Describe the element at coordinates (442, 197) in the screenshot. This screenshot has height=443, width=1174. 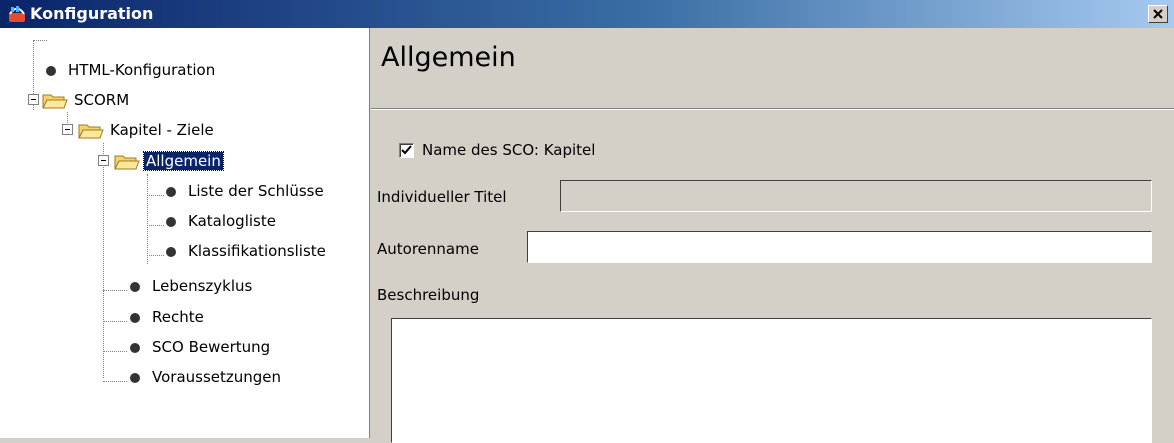
I see `individueller-titel-label: Individueller Titel` at that location.